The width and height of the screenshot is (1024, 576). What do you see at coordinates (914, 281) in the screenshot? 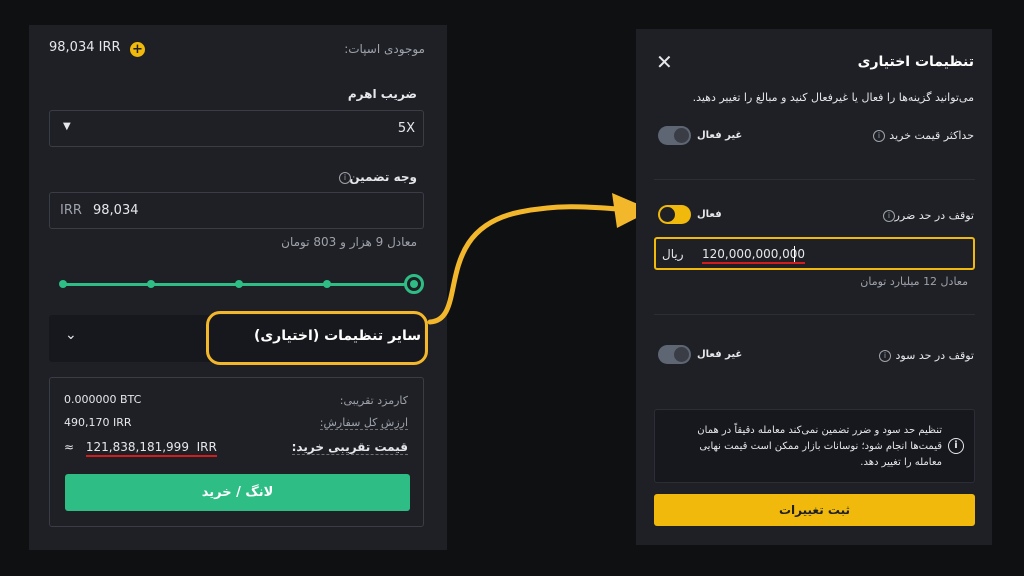
I see `stop-loss-equivalent: معادل 12 میلیارد تومان` at bounding box center [914, 281].